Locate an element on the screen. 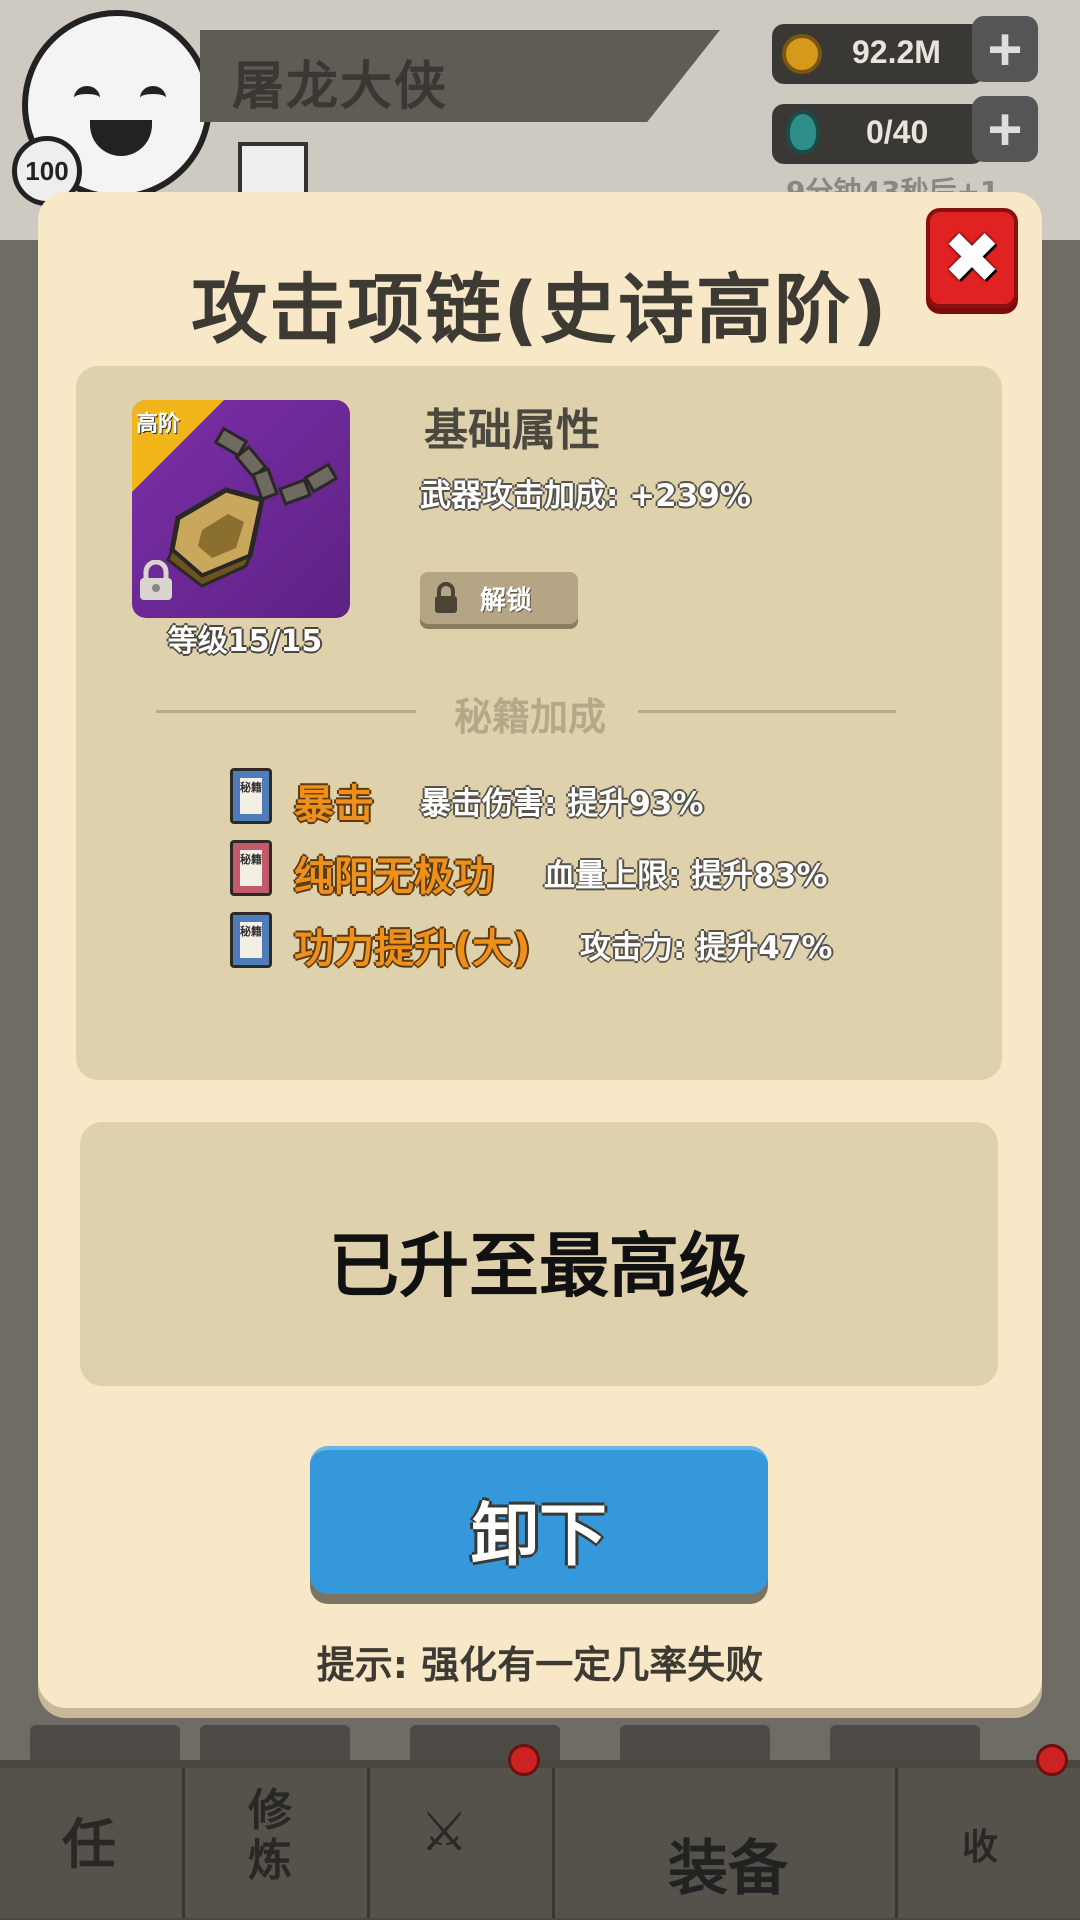  add-energy-button: + is located at coordinates (1005, 129).